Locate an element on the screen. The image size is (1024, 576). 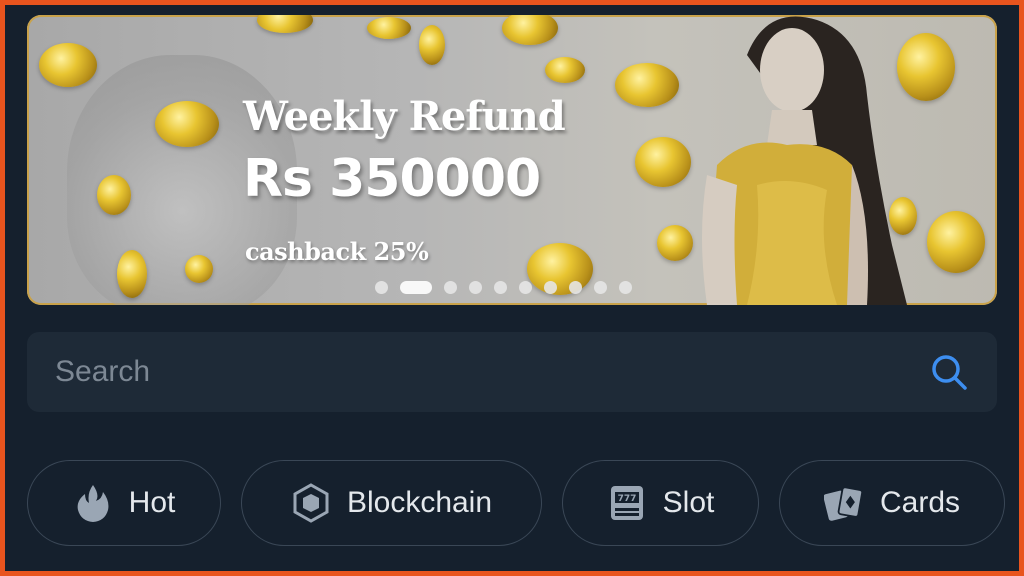
carousel-indicator is located at coordinates (503, 287).